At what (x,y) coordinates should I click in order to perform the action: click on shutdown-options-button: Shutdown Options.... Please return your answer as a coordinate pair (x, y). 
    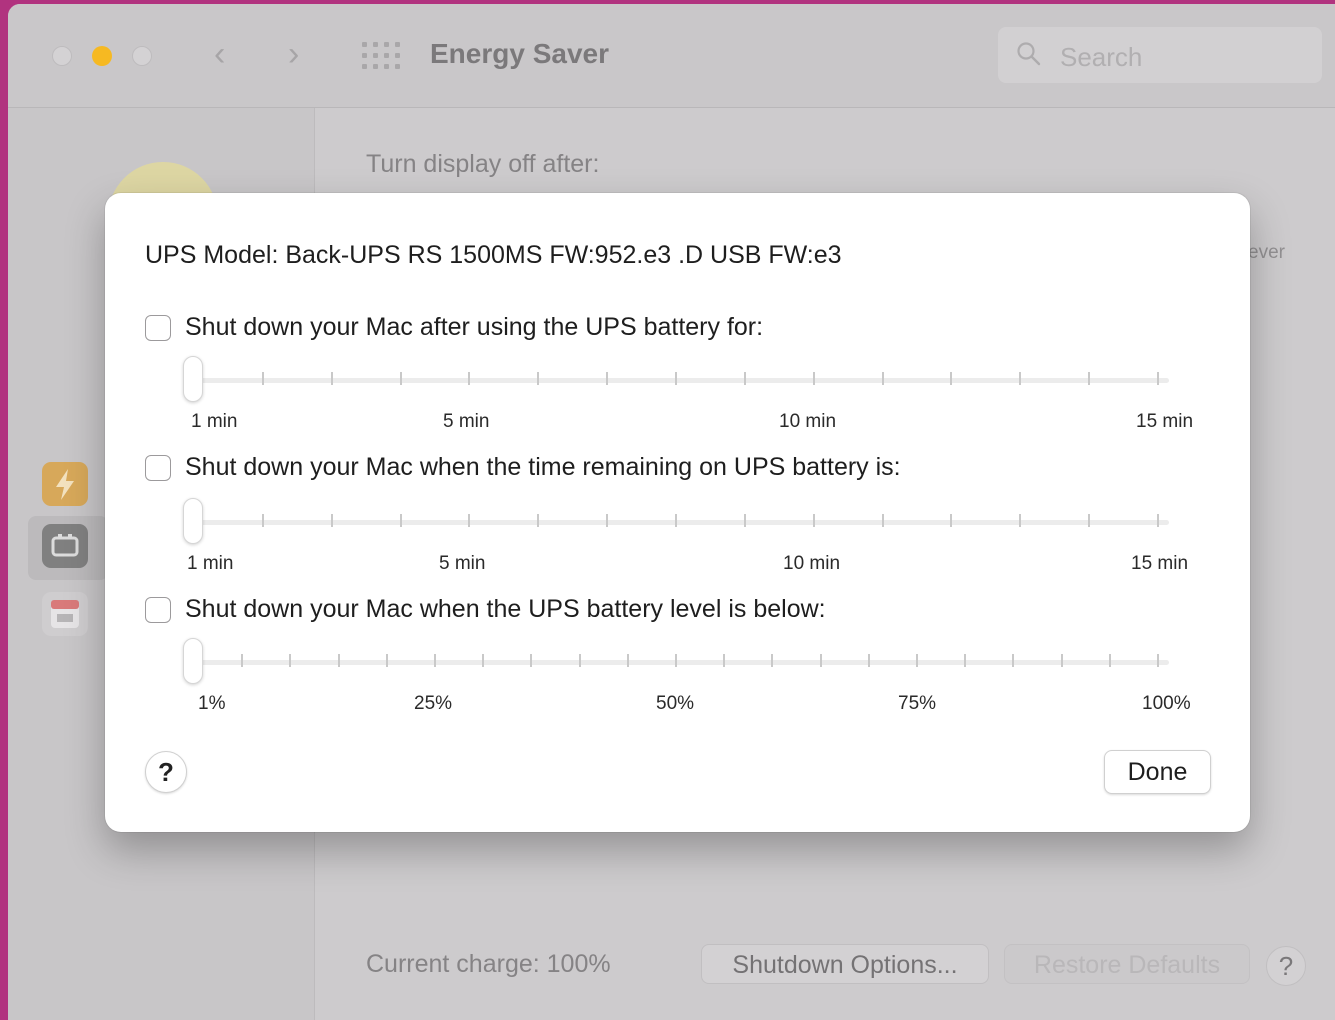
    Looking at the image, I should click on (845, 964).